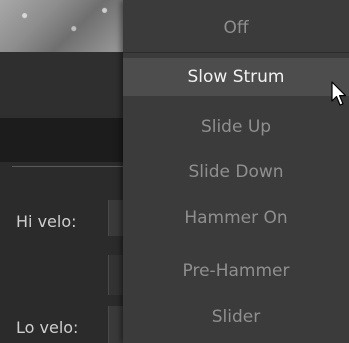  What do you see at coordinates (61, 85) in the screenshot?
I see `panel-section` at bounding box center [61, 85].